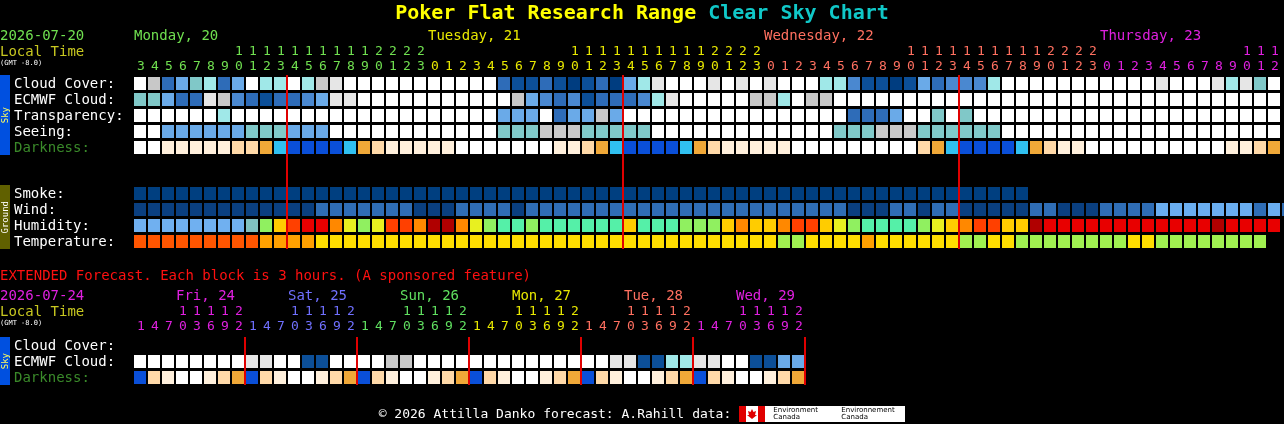 Image resolution: width=1284 pixels, height=424 pixels. Describe the element at coordinates (798, 12) in the screenshot. I see `chart-title: Clear Sky Chart` at that location.